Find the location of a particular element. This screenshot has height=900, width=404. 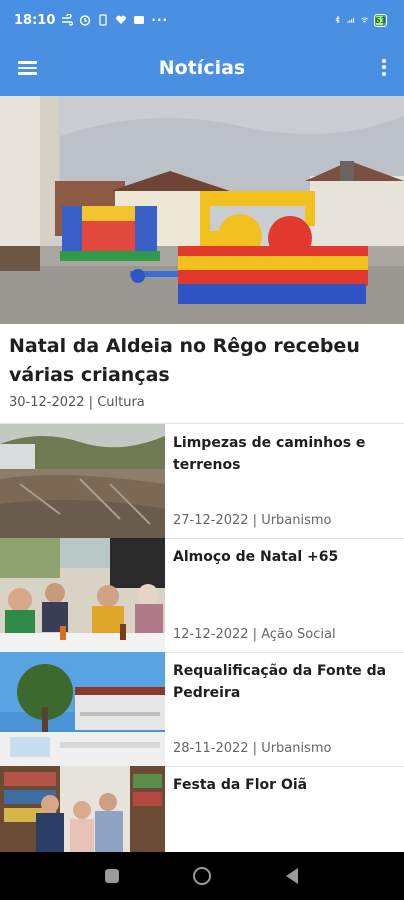

news-meta: 27-12-2022 | Urbanismo is located at coordinates (252, 520).